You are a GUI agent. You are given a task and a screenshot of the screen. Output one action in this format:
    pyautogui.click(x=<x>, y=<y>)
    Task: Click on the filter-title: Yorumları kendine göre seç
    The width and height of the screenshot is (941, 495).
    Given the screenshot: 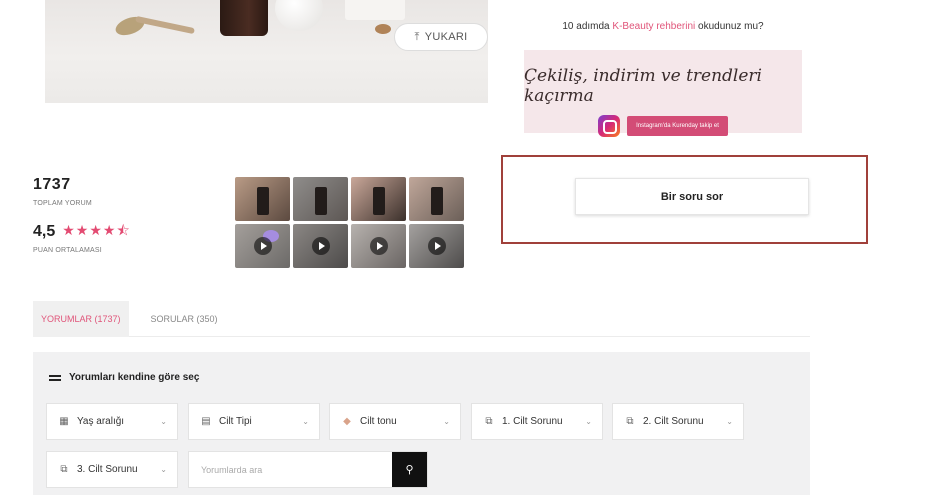 What is the action you would take?
    pyautogui.click(x=124, y=377)
    